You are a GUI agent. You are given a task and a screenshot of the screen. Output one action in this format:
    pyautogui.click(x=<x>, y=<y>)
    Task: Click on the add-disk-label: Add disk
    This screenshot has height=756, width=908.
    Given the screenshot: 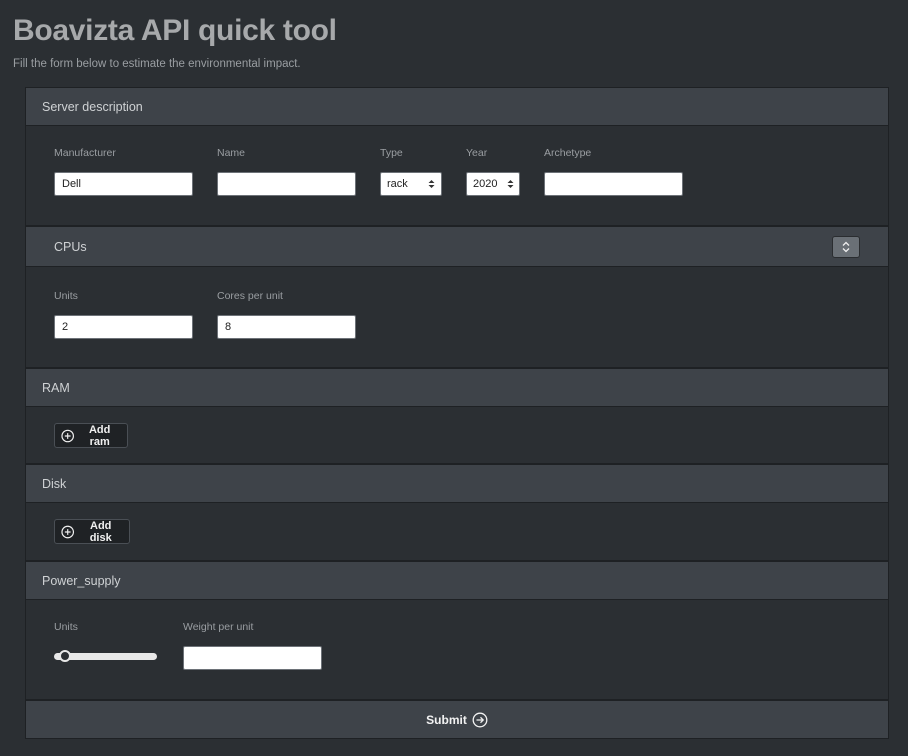 What is the action you would take?
    pyautogui.click(x=100, y=531)
    